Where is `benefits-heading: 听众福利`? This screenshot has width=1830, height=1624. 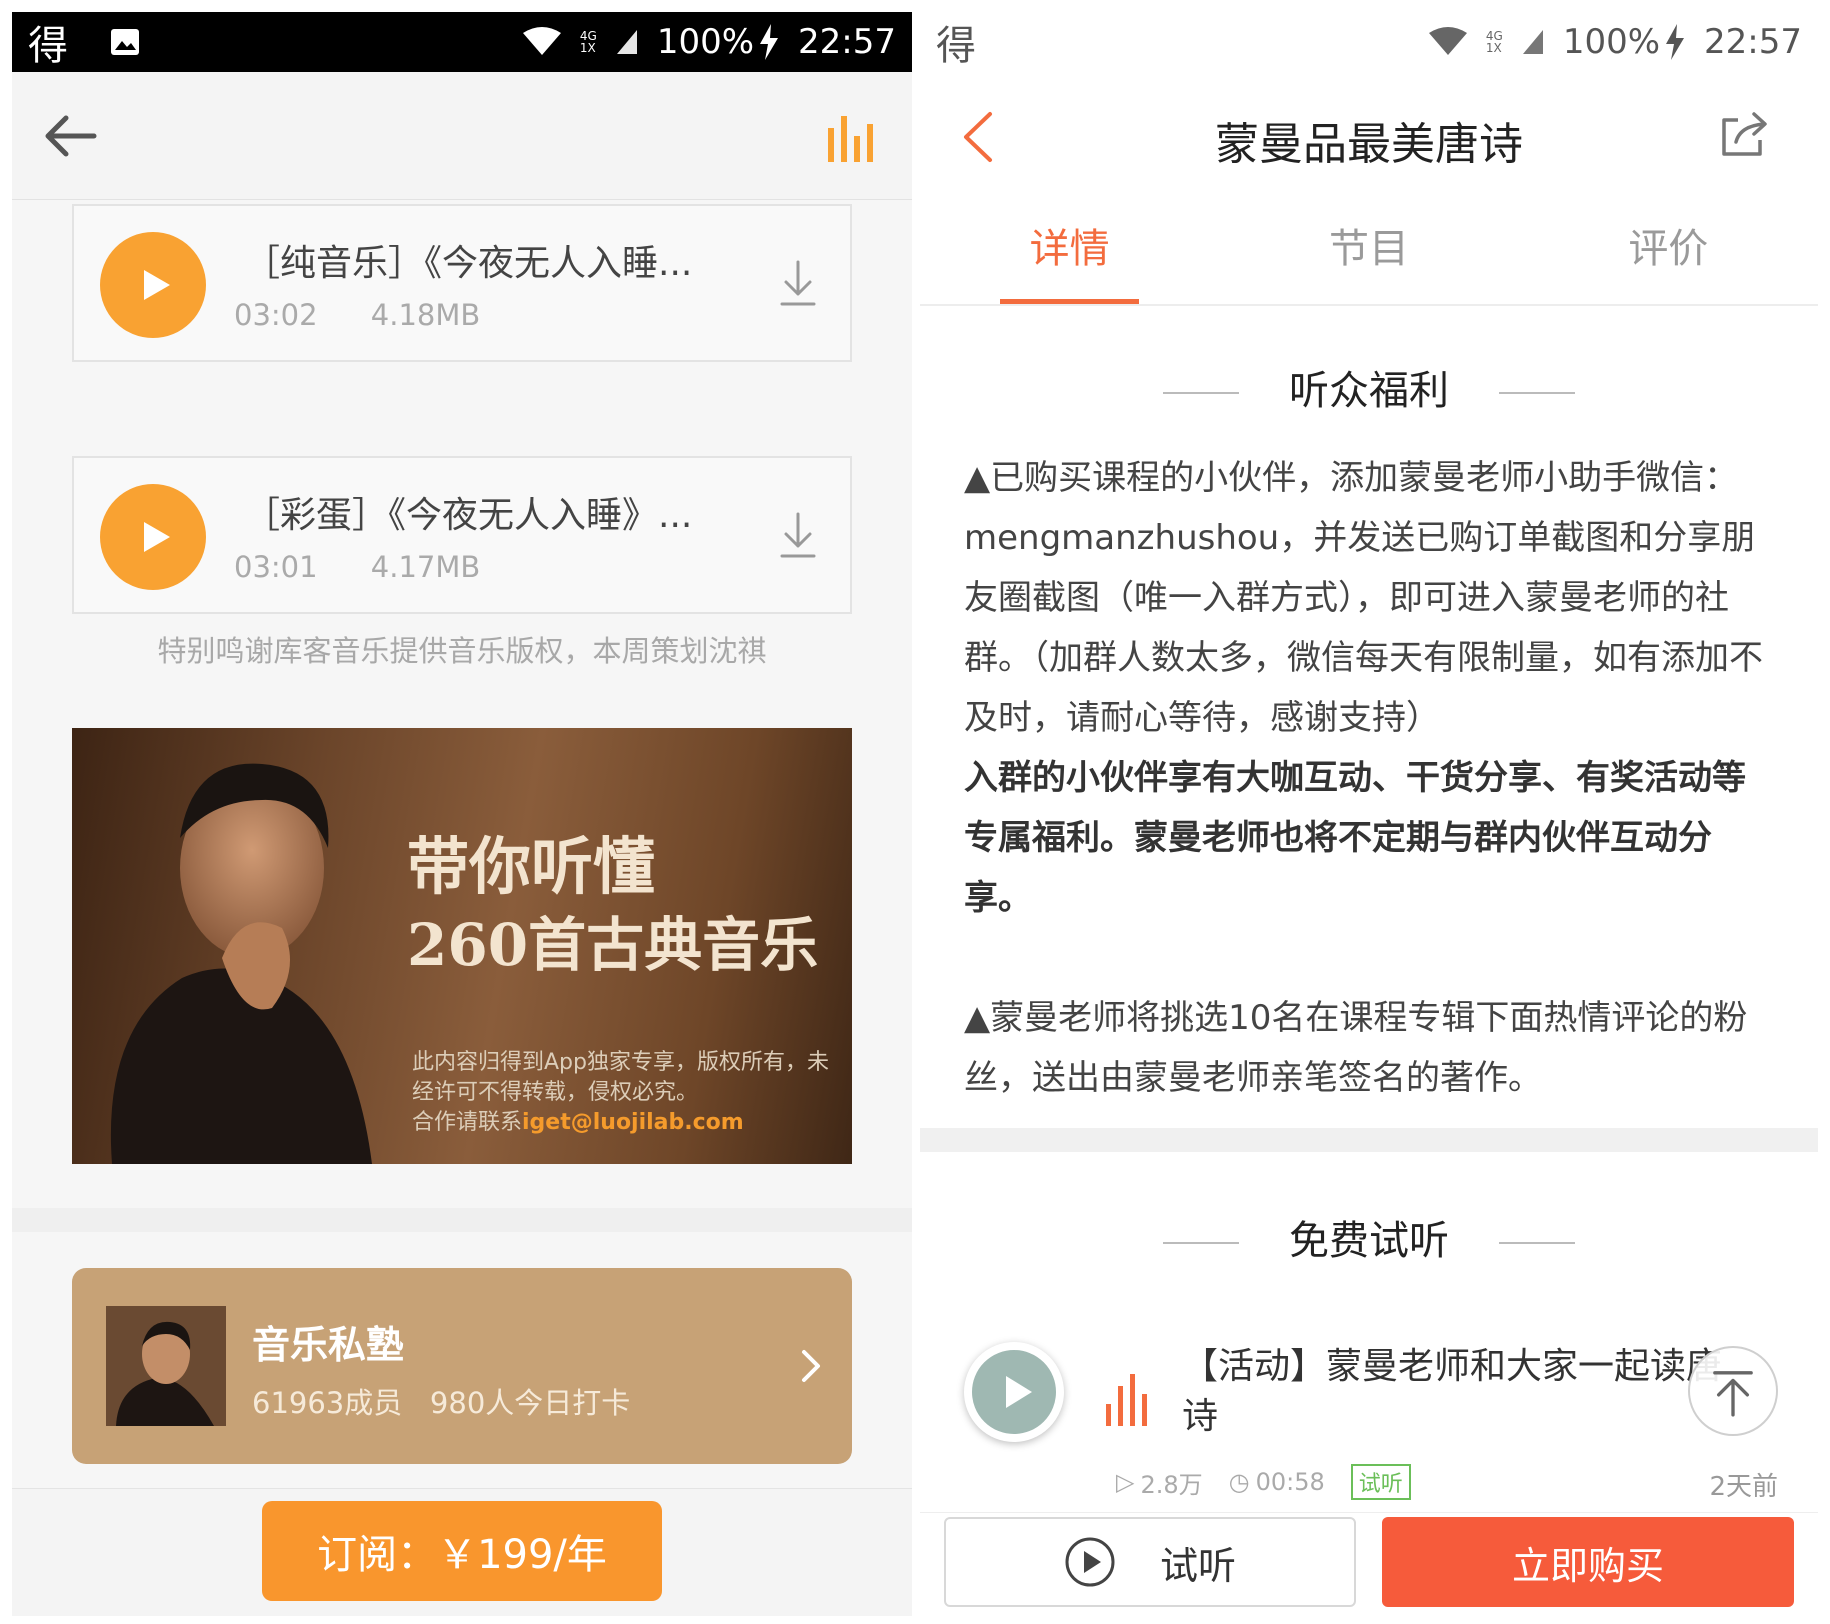
benefits-heading: 听众福利 is located at coordinates (1369, 387).